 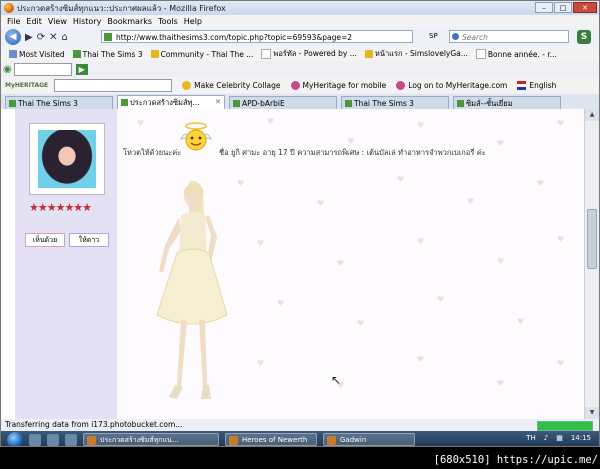 What do you see at coordinates (546, 438) in the screenshot?
I see `volume-icon: ♪` at bounding box center [546, 438].